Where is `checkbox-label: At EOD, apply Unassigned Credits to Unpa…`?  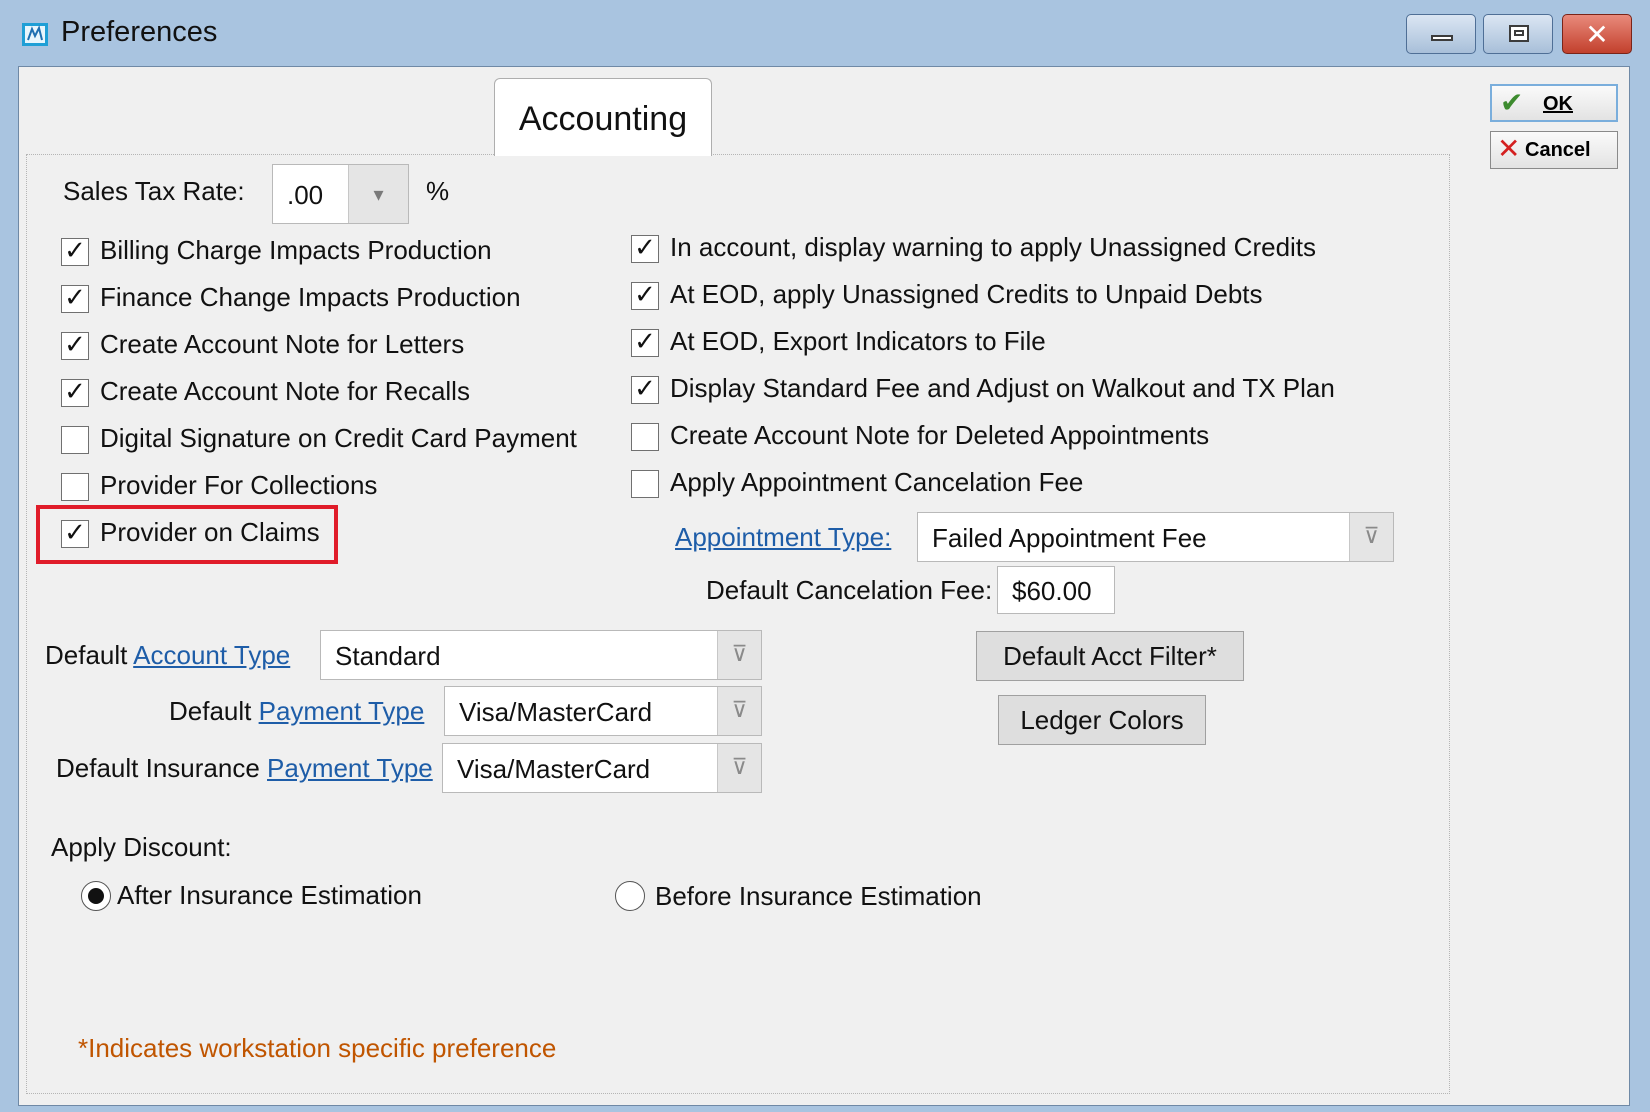 checkbox-label: At EOD, apply Unassigned Credits to Unpa… is located at coordinates (966, 294).